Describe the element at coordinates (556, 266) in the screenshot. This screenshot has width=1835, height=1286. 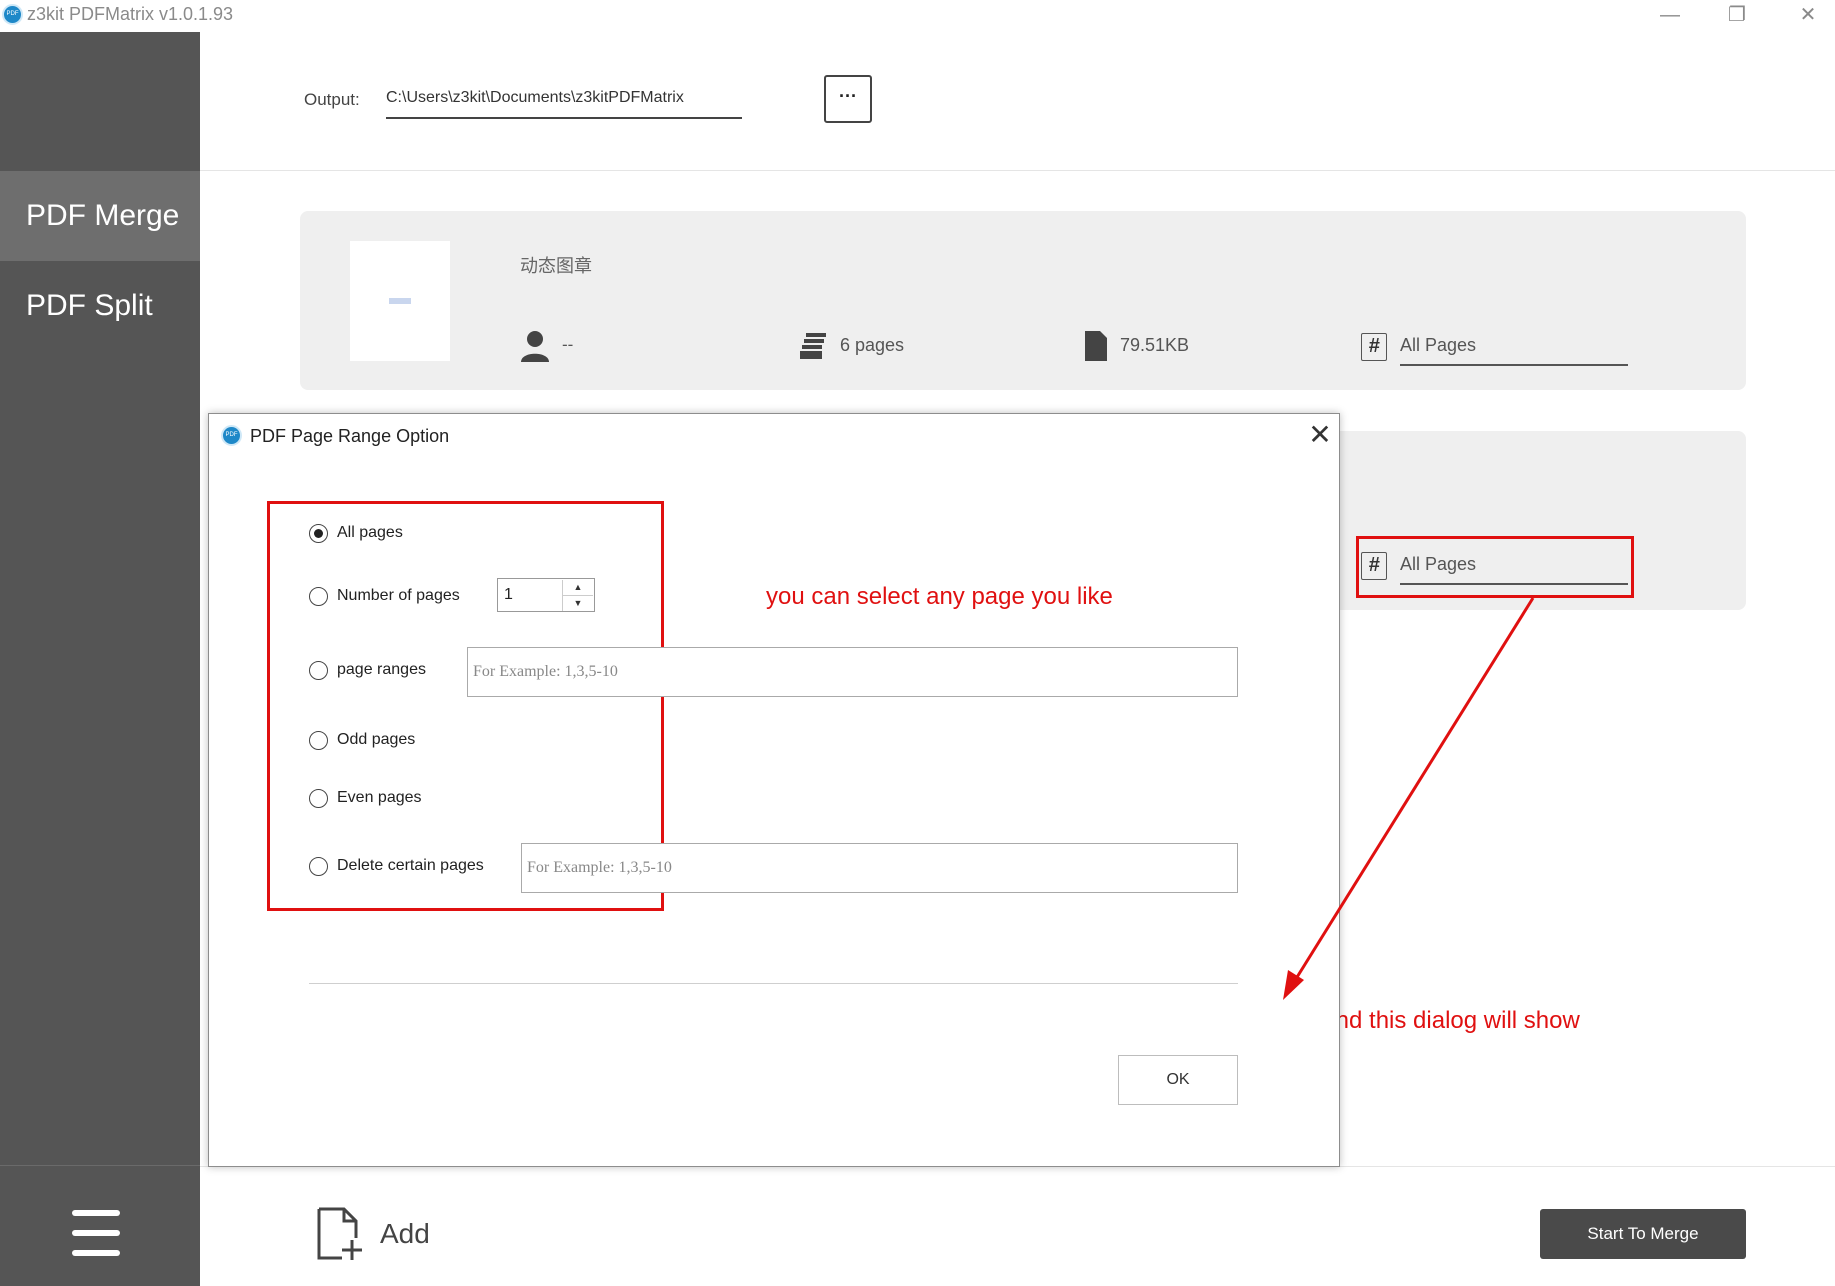
I see `file-name: 动态图章` at that location.